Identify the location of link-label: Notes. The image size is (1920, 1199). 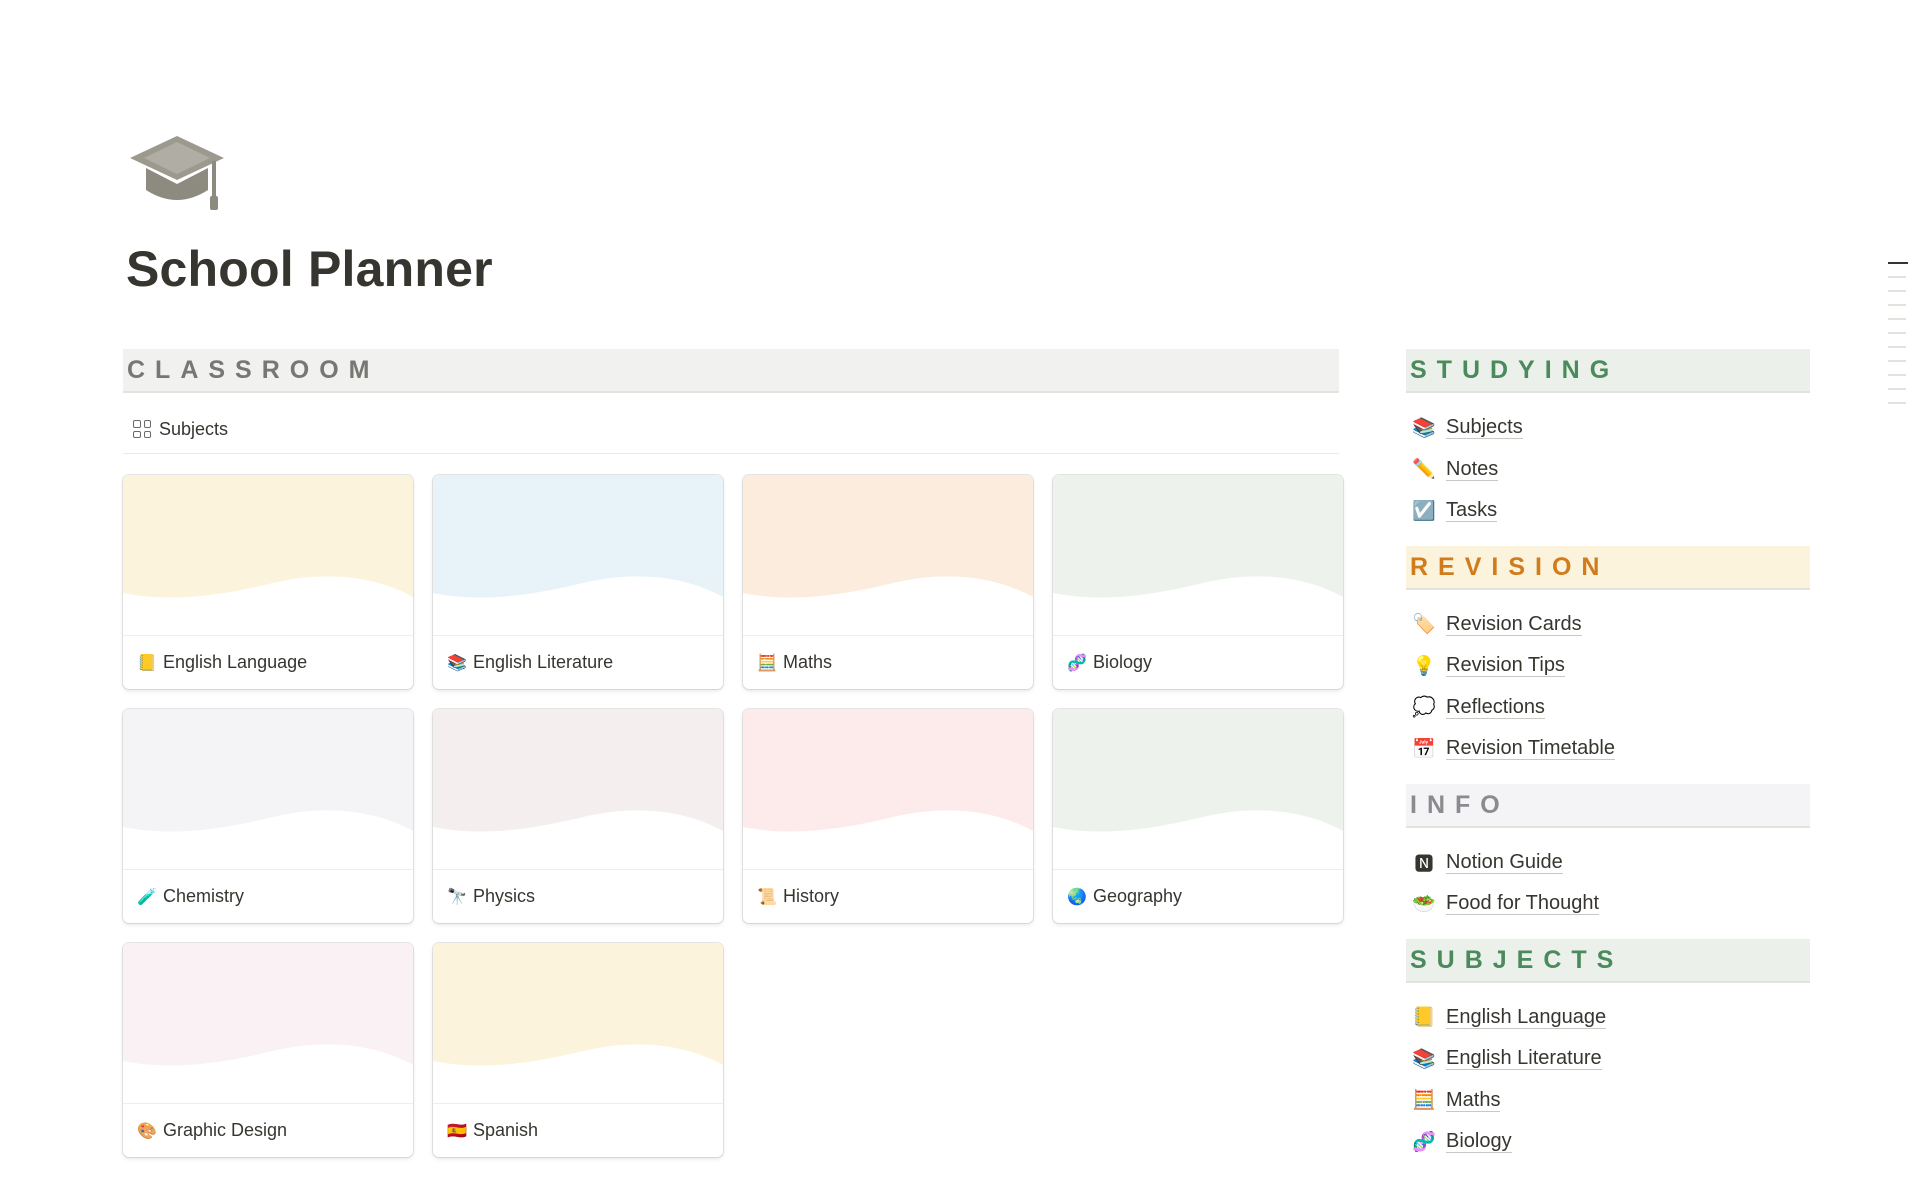
(1472, 469).